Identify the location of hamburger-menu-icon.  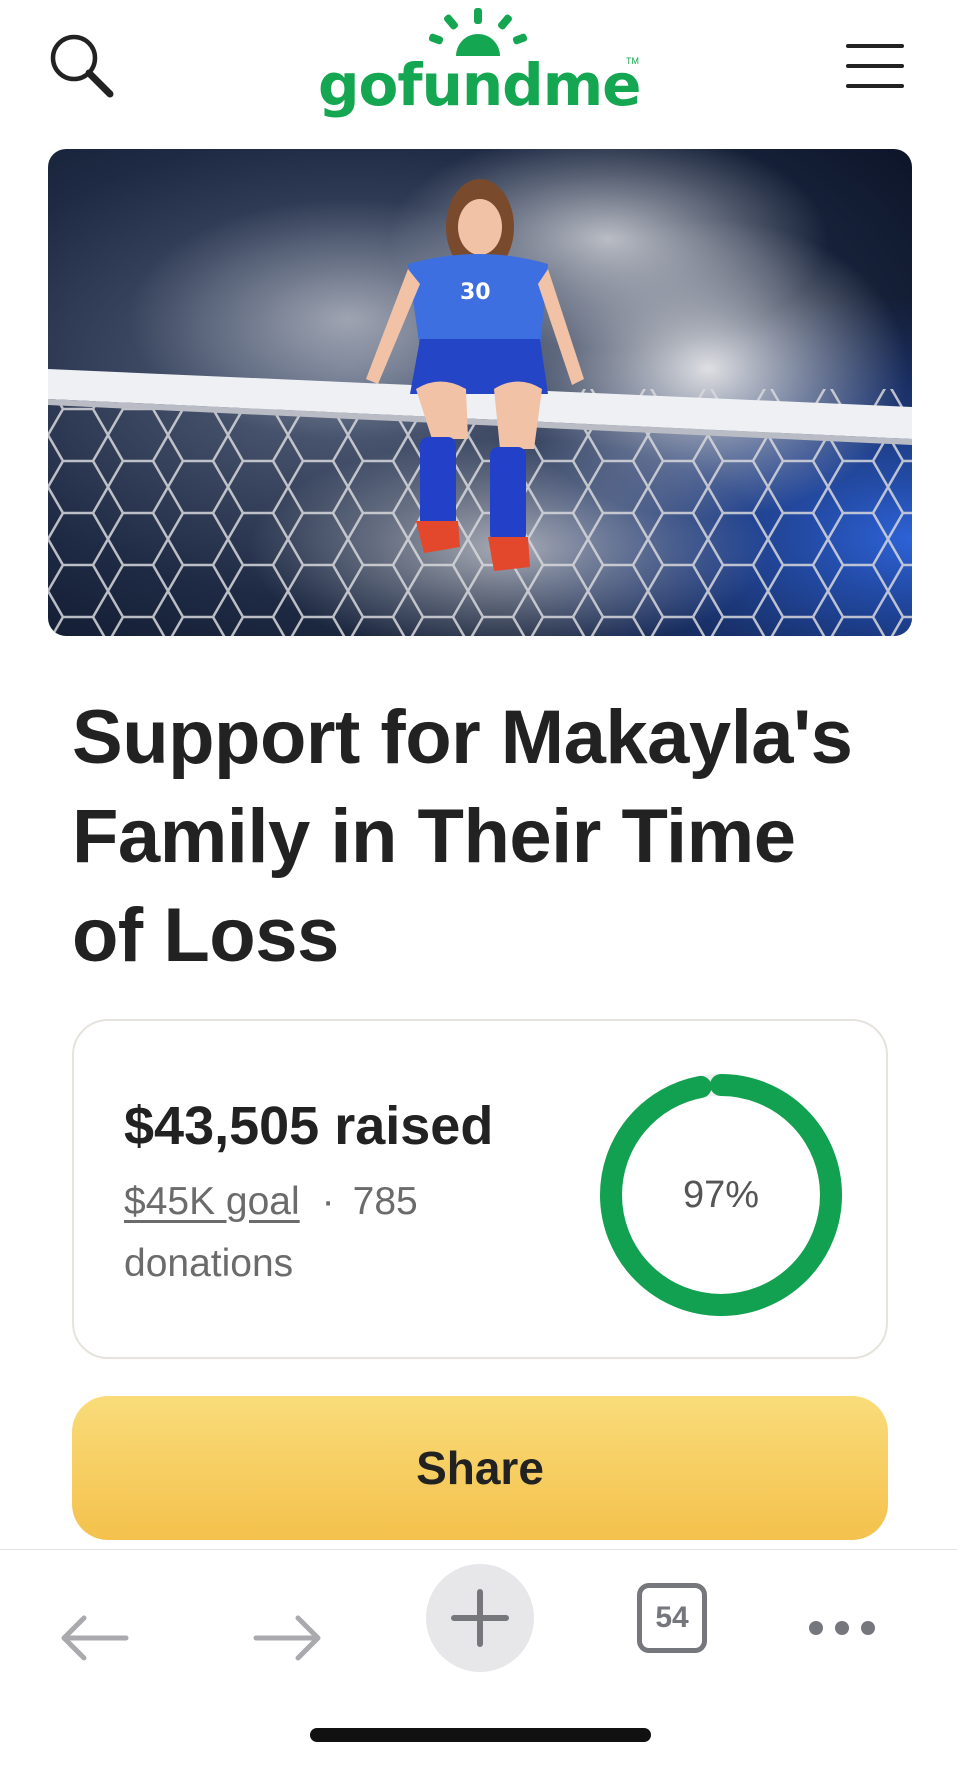
(875, 66).